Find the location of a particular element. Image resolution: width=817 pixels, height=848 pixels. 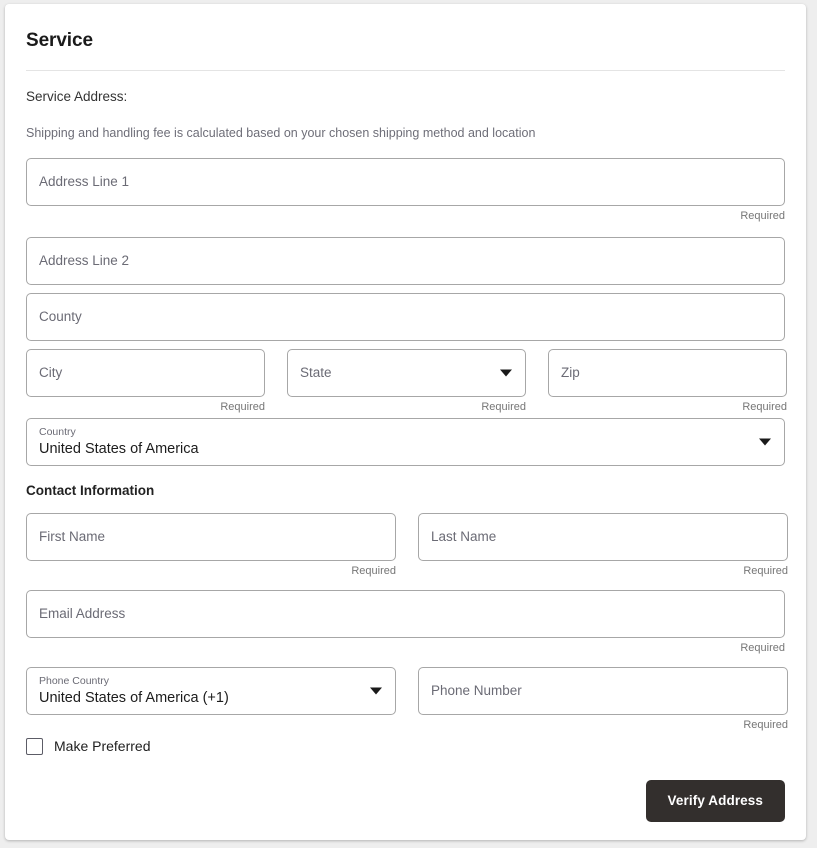

phone-number-required: Required is located at coordinates (765, 725).